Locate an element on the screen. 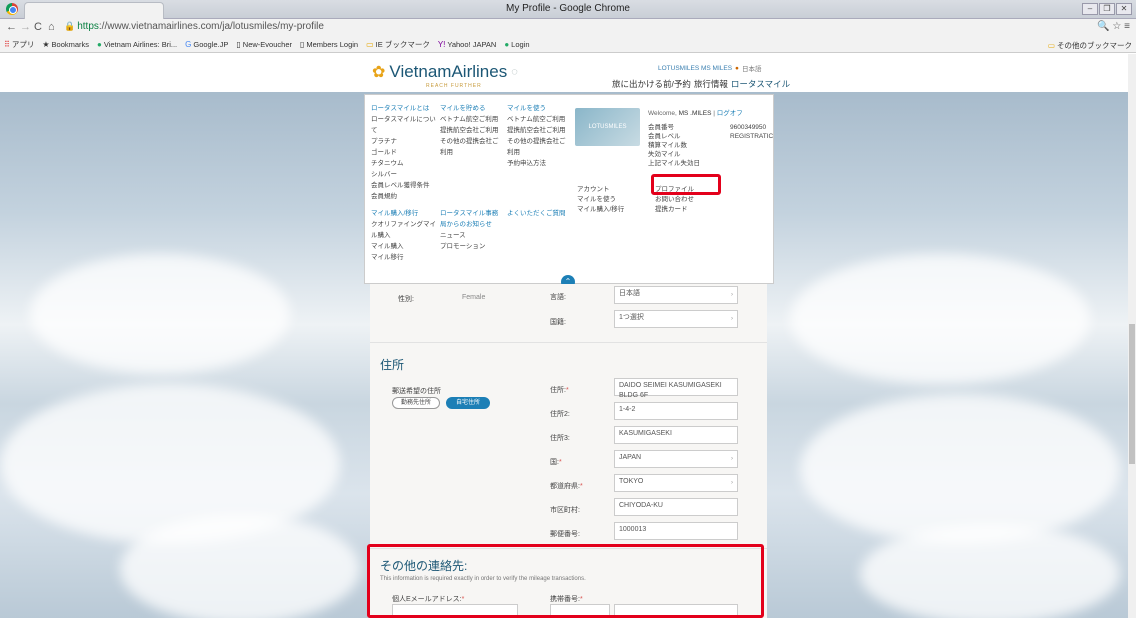  bookmark-new-evoucher: ▯ New-Evoucher is located at coordinates (264, 44).